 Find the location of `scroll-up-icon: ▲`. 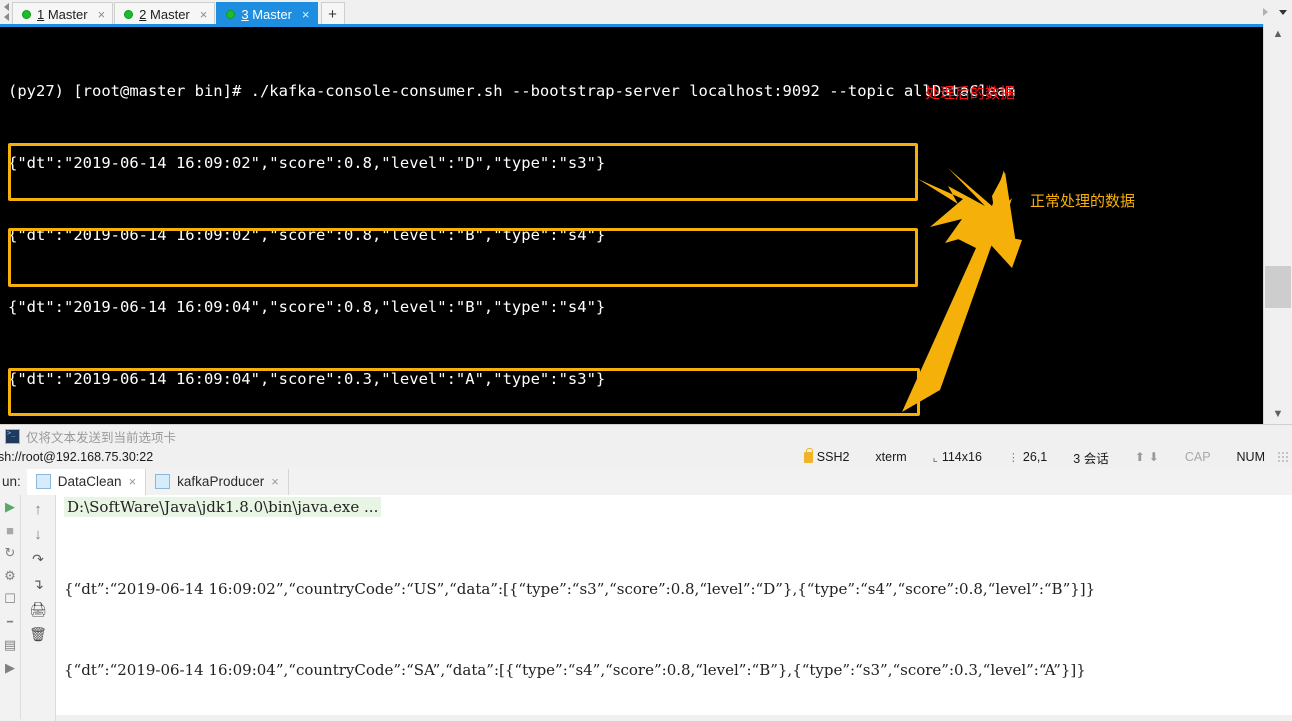

scroll-up-icon: ▲ is located at coordinates (1278, 34).